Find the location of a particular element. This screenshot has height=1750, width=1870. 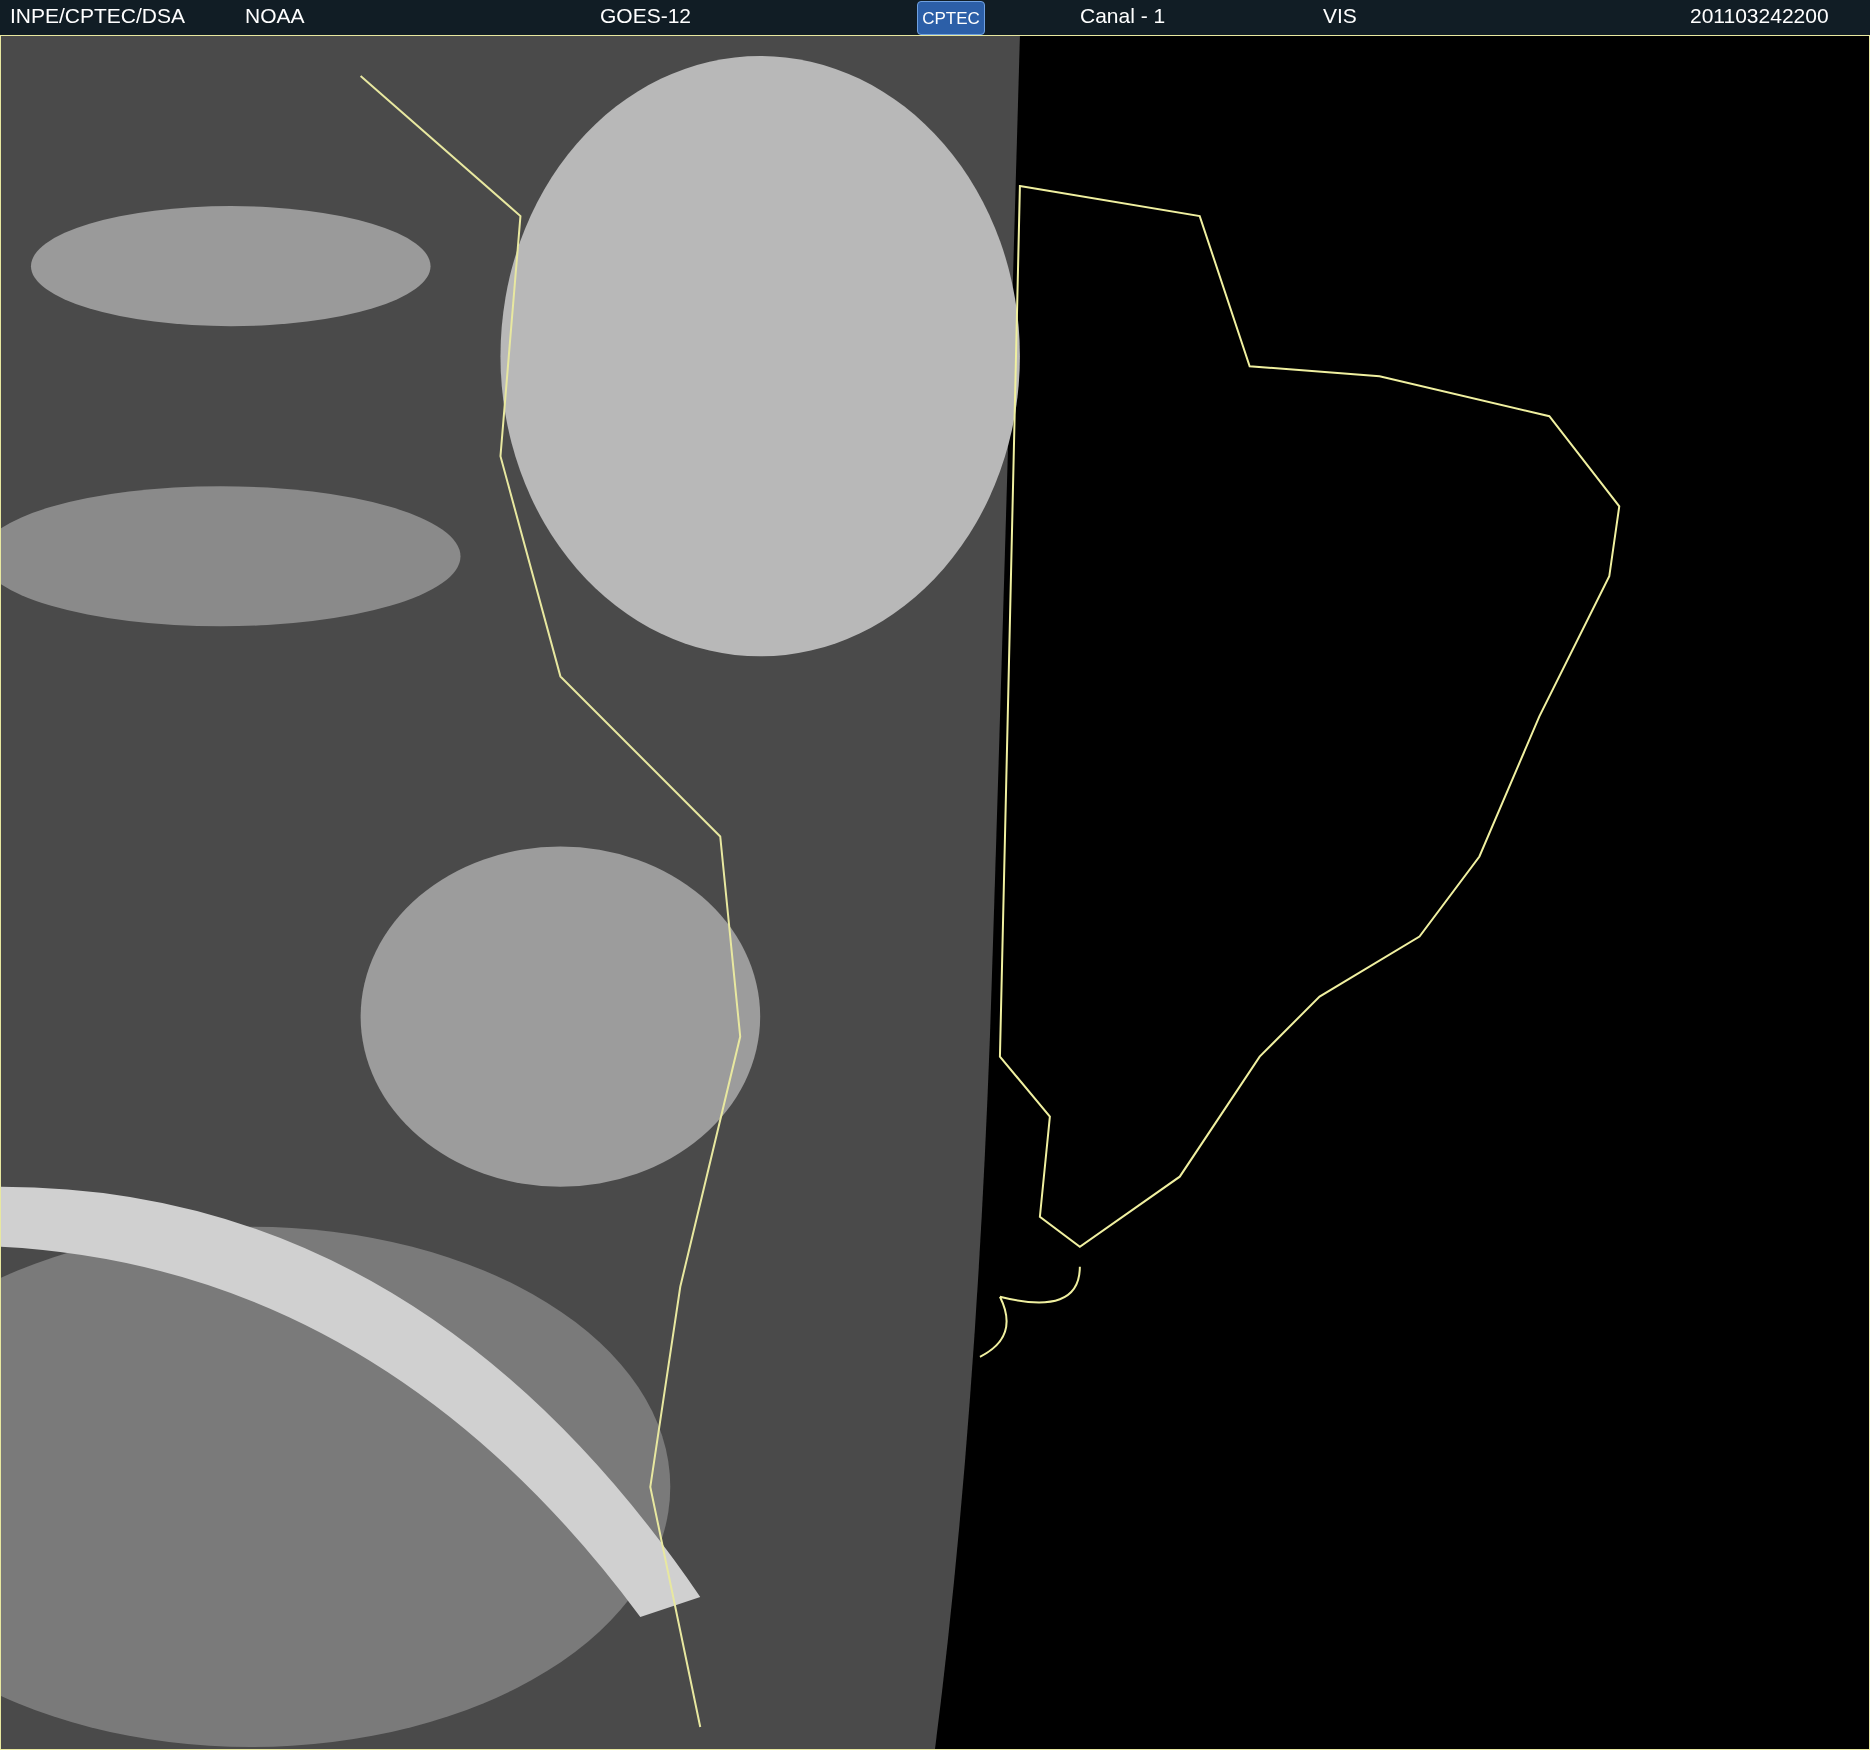

header-label: NOAA is located at coordinates (275, 15).